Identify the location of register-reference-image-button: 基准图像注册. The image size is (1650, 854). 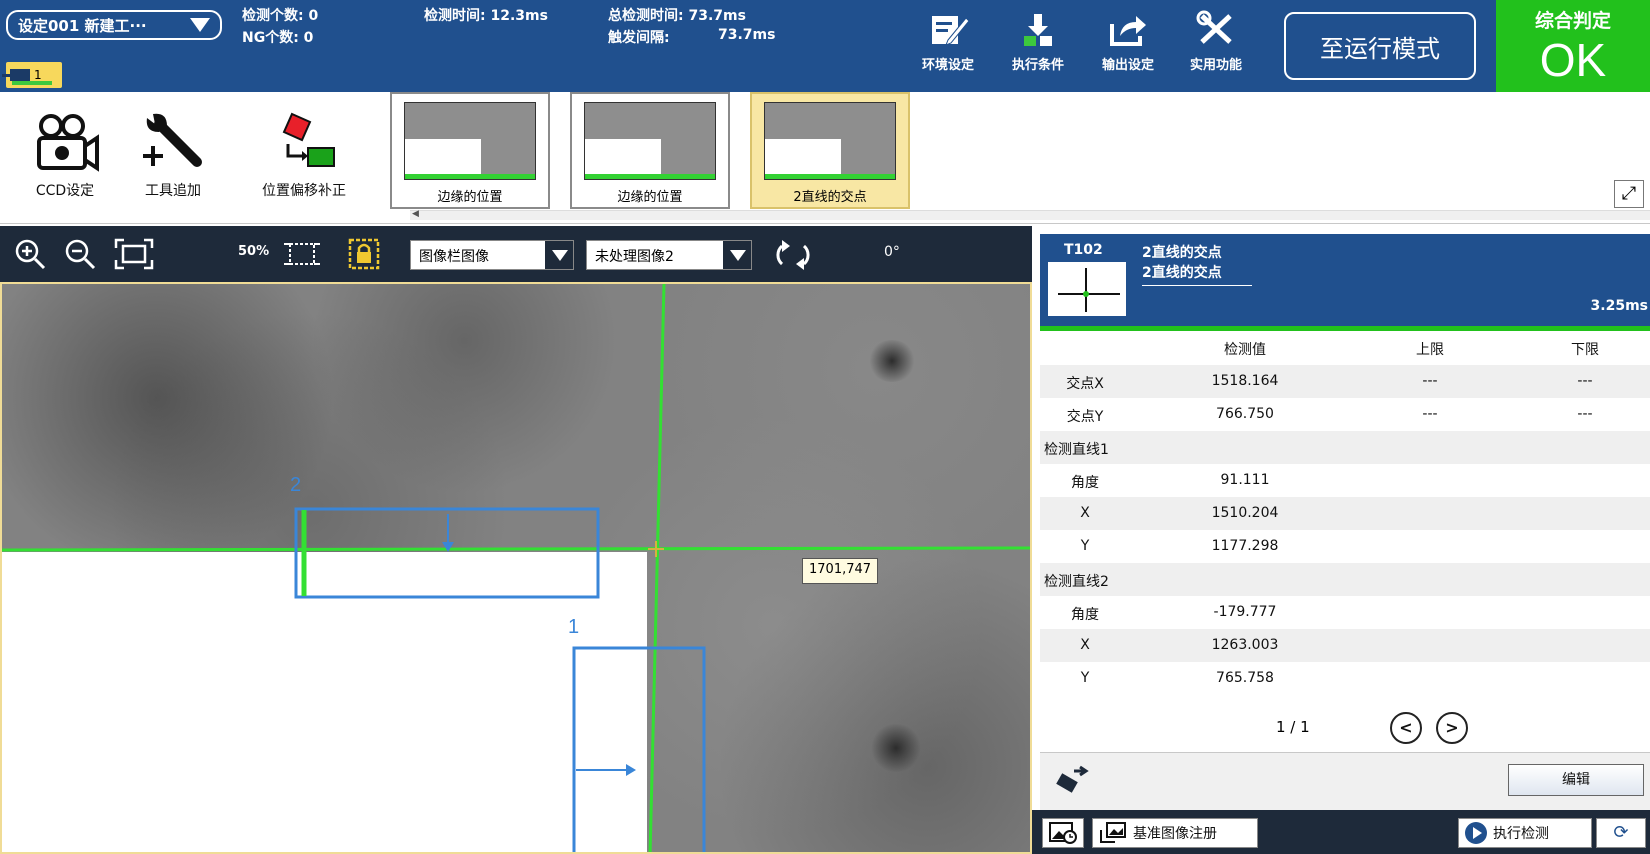
(1175, 833).